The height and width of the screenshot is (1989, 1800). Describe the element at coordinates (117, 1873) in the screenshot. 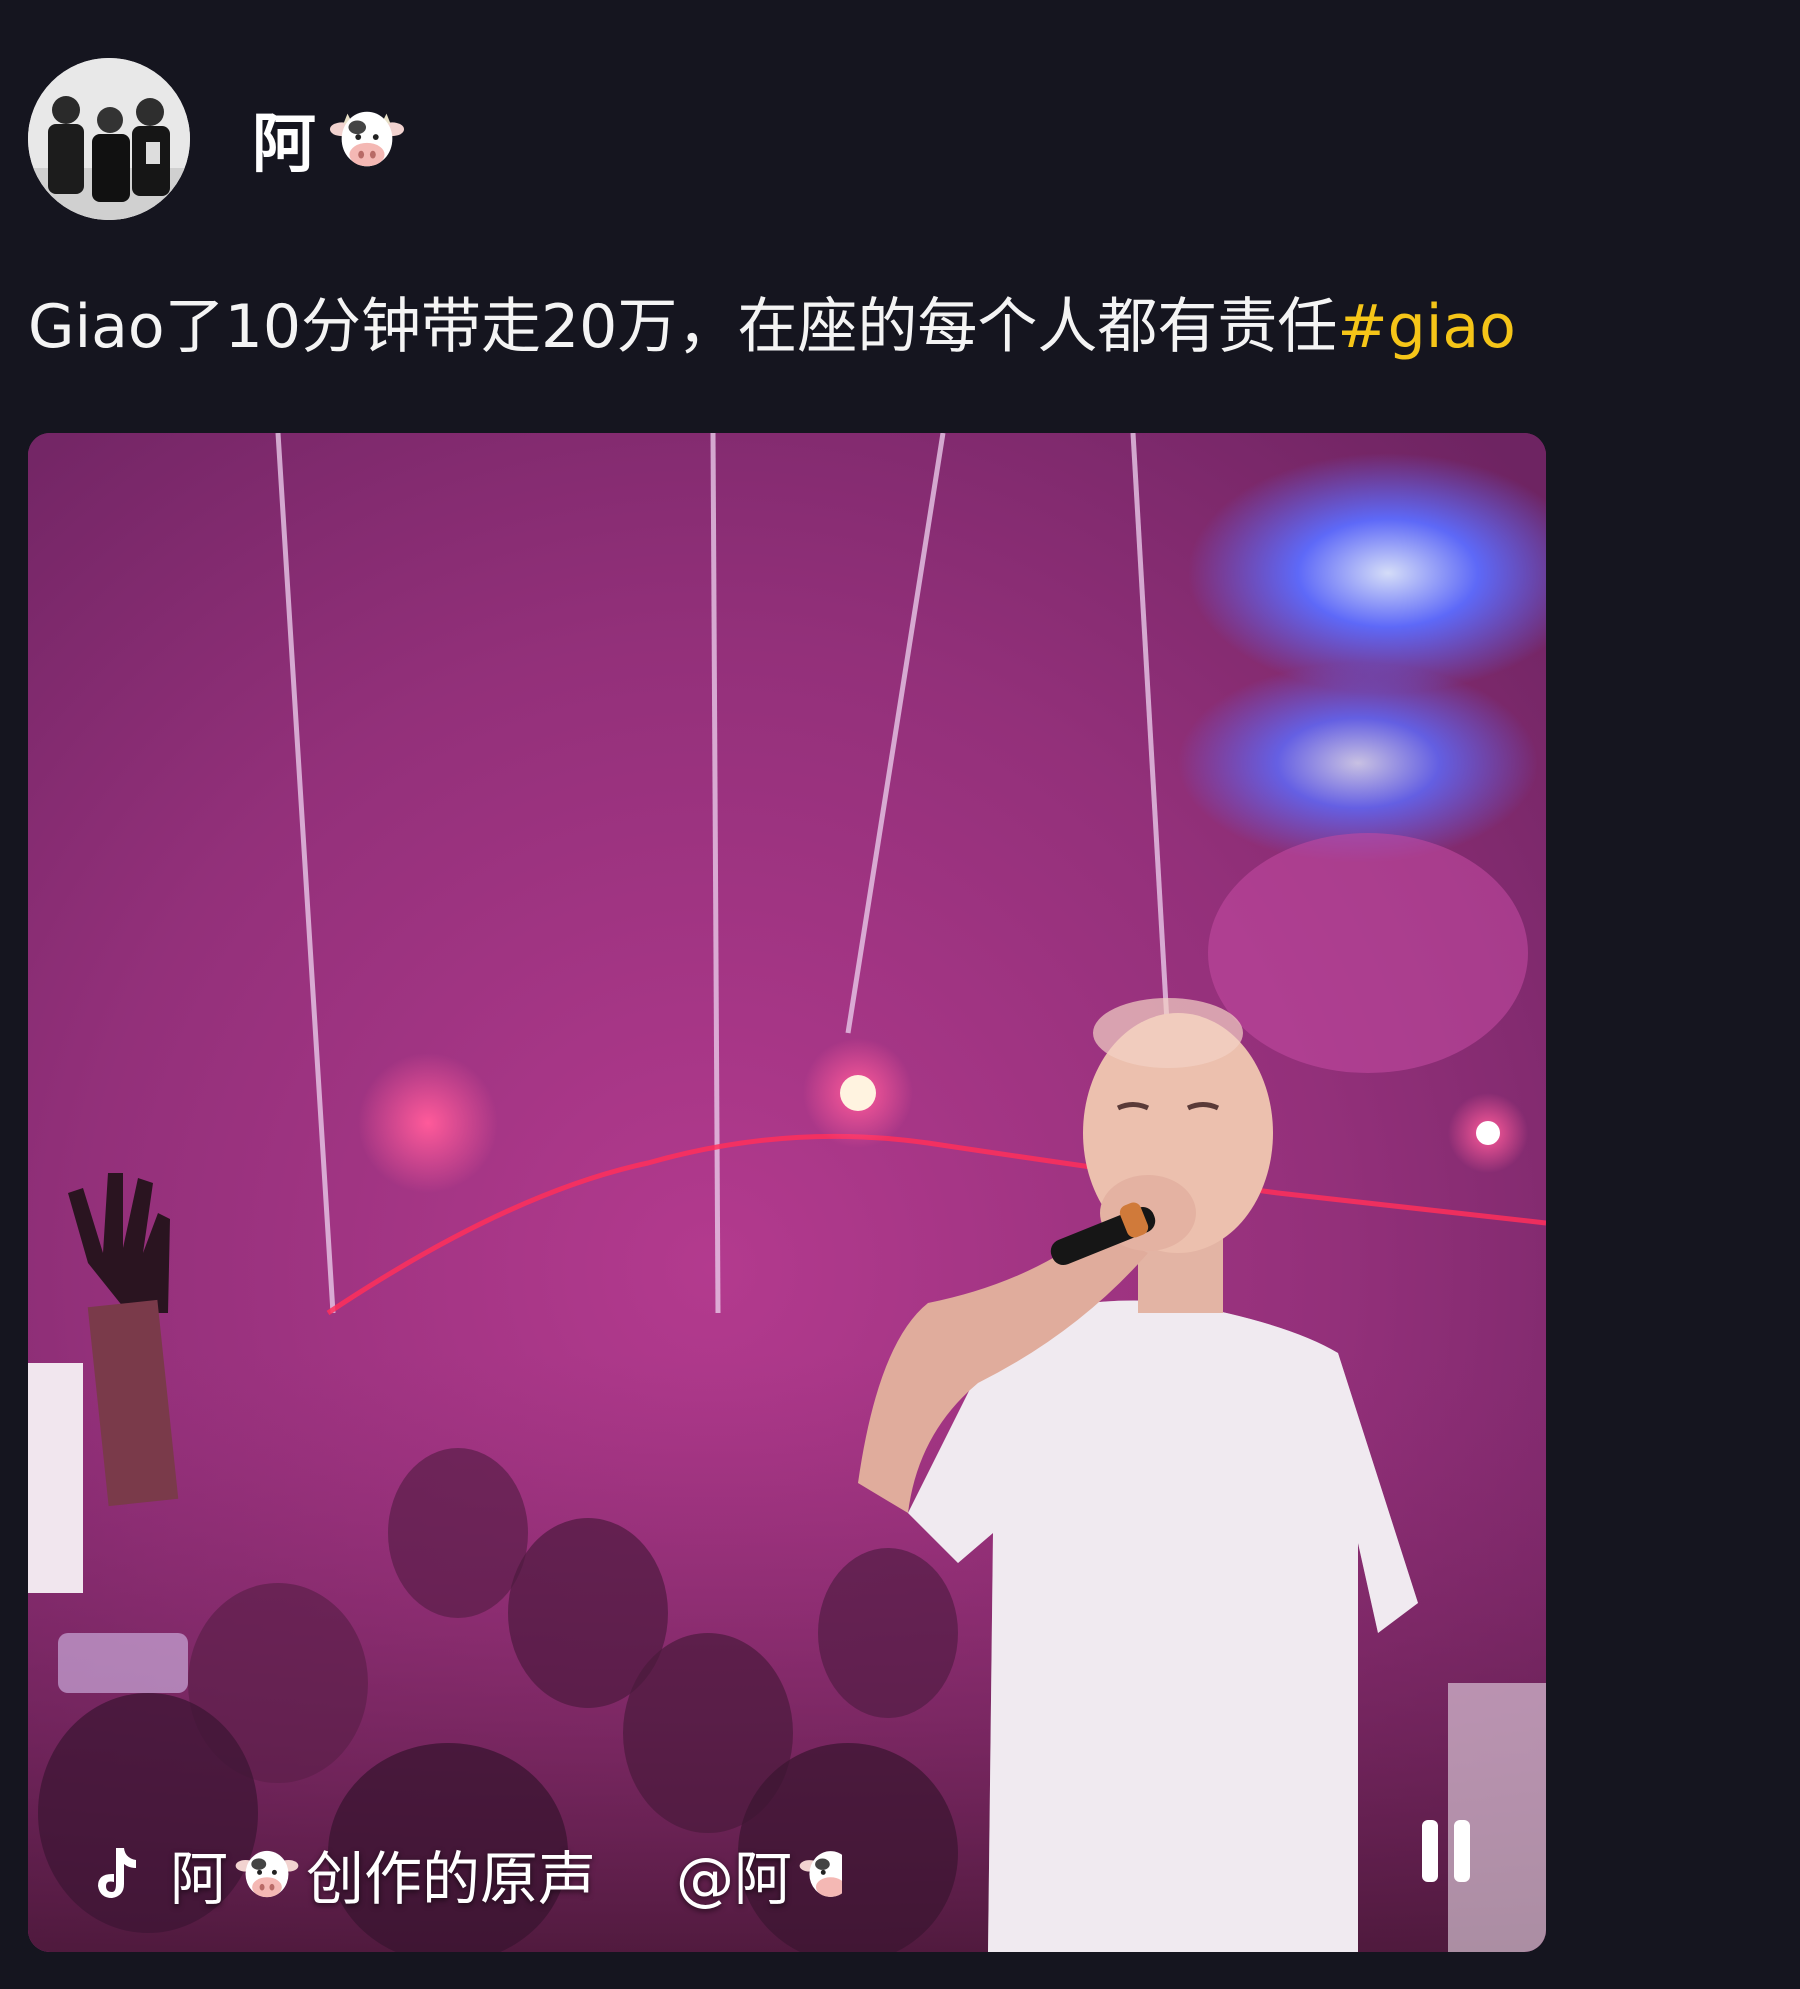

I see `tiktok-icon` at that location.